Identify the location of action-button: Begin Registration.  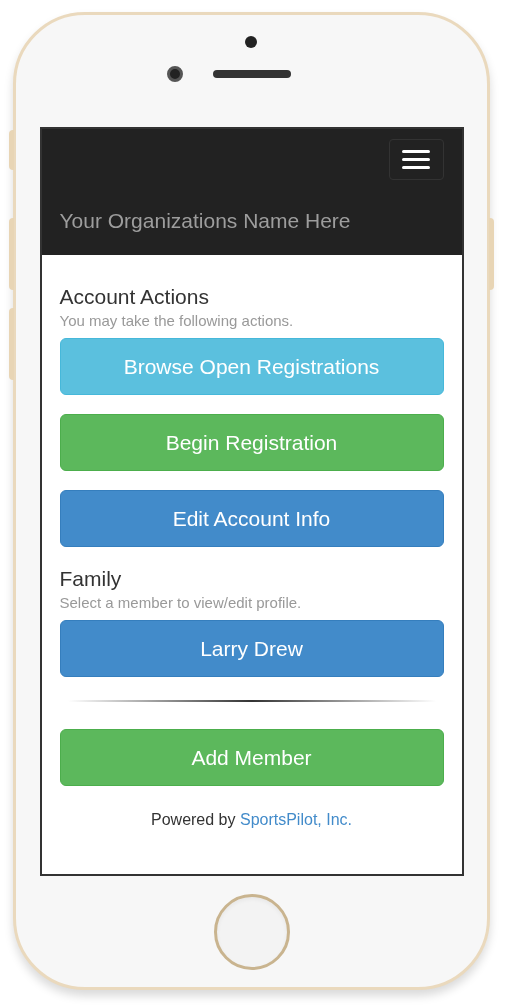
(251, 442).